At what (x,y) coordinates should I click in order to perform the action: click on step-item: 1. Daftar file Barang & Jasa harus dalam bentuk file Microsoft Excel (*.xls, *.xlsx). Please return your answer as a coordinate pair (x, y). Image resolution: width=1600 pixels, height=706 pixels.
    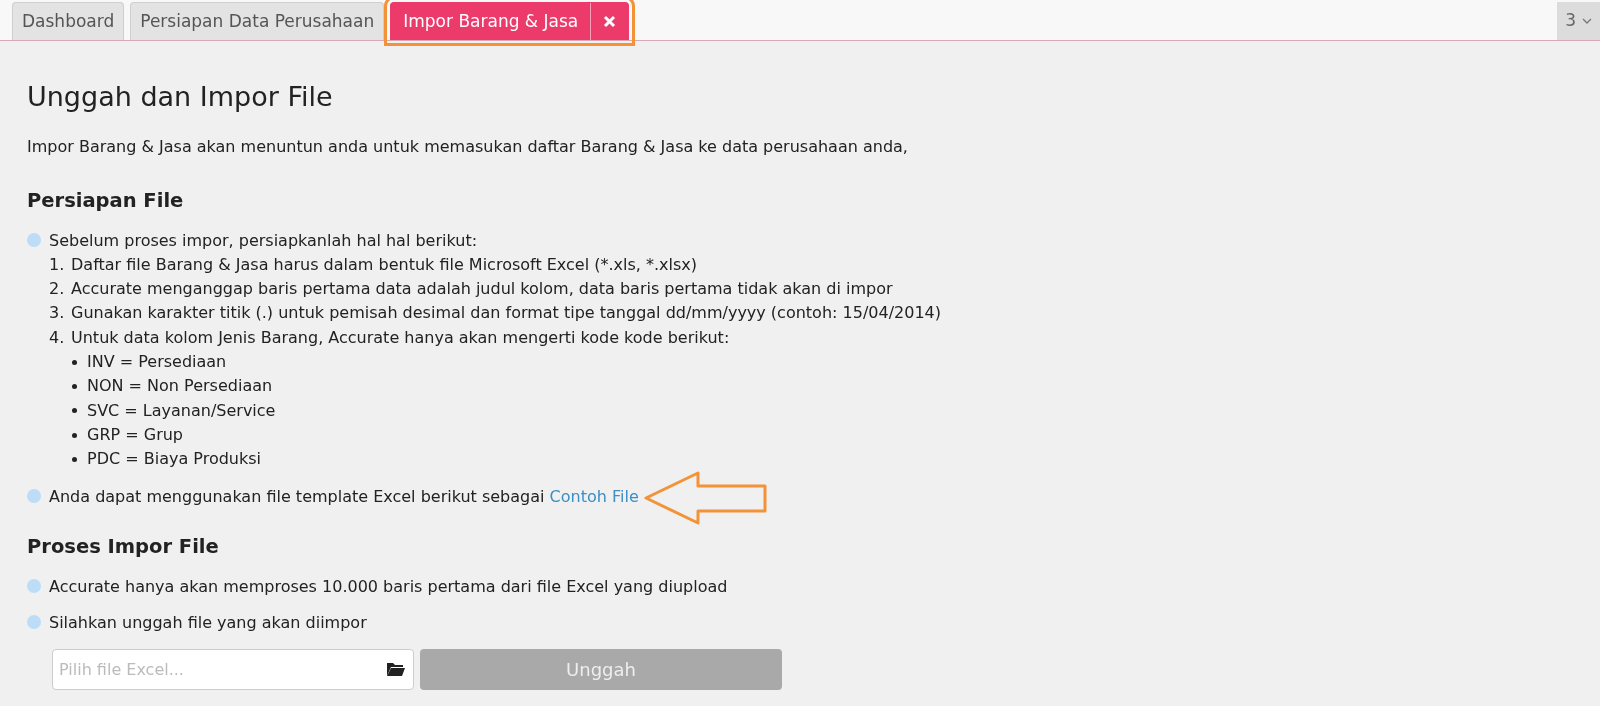
    Looking at the image, I should click on (373, 264).